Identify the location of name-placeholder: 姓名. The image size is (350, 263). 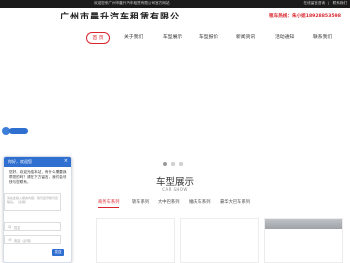
(17, 228).